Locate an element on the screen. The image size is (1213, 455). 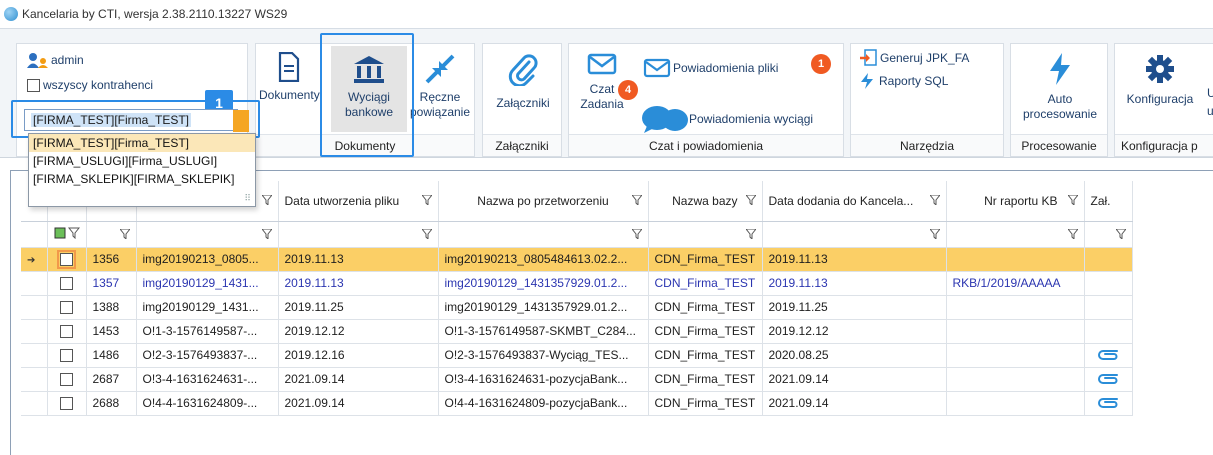
auto-procesowanie-button: Auto procesowanie is located at coordinates (1060, 87).